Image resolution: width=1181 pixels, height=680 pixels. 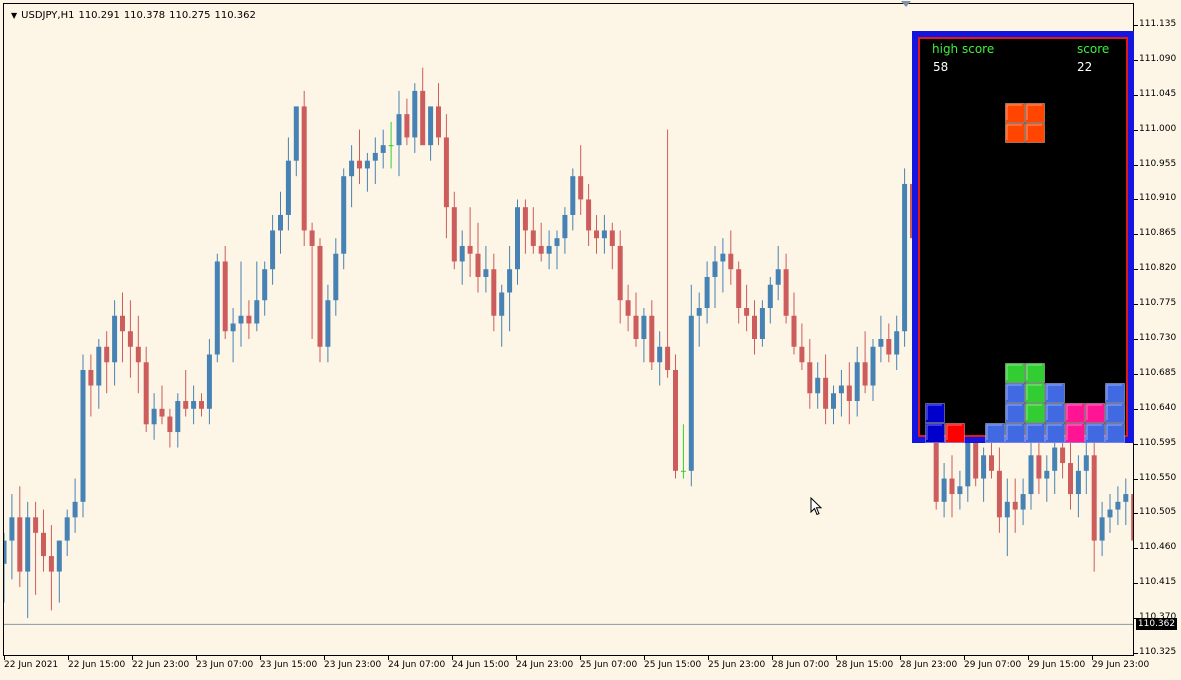 What do you see at coordinates (481, 665) in the screenshot?
I see `time-tick-label: 24 Jun 15:00` at bounding box center [481, 665].